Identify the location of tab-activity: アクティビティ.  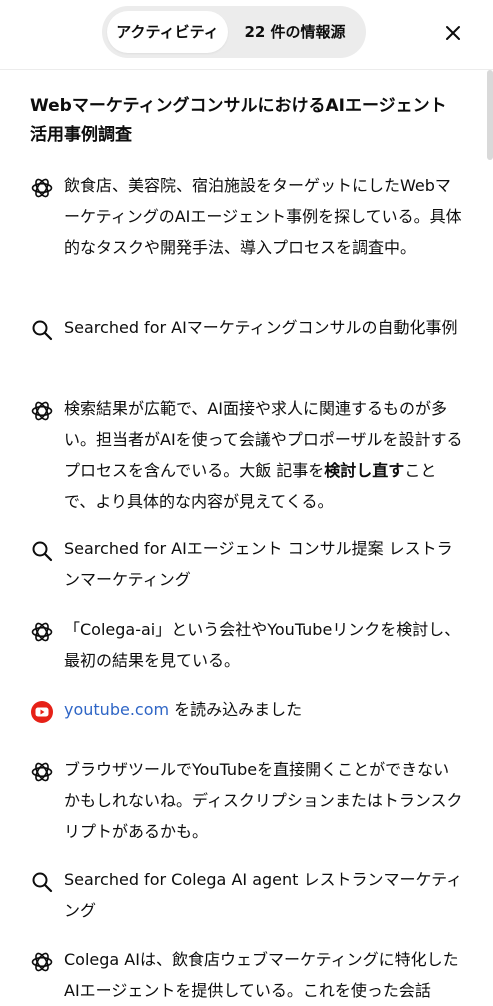
(167, 32).